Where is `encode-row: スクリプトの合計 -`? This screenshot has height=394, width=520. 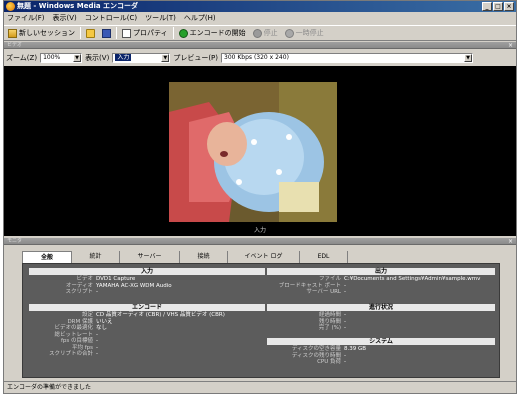 encode-row: スクリプトの合計 - is located at coordinates (73, 354).